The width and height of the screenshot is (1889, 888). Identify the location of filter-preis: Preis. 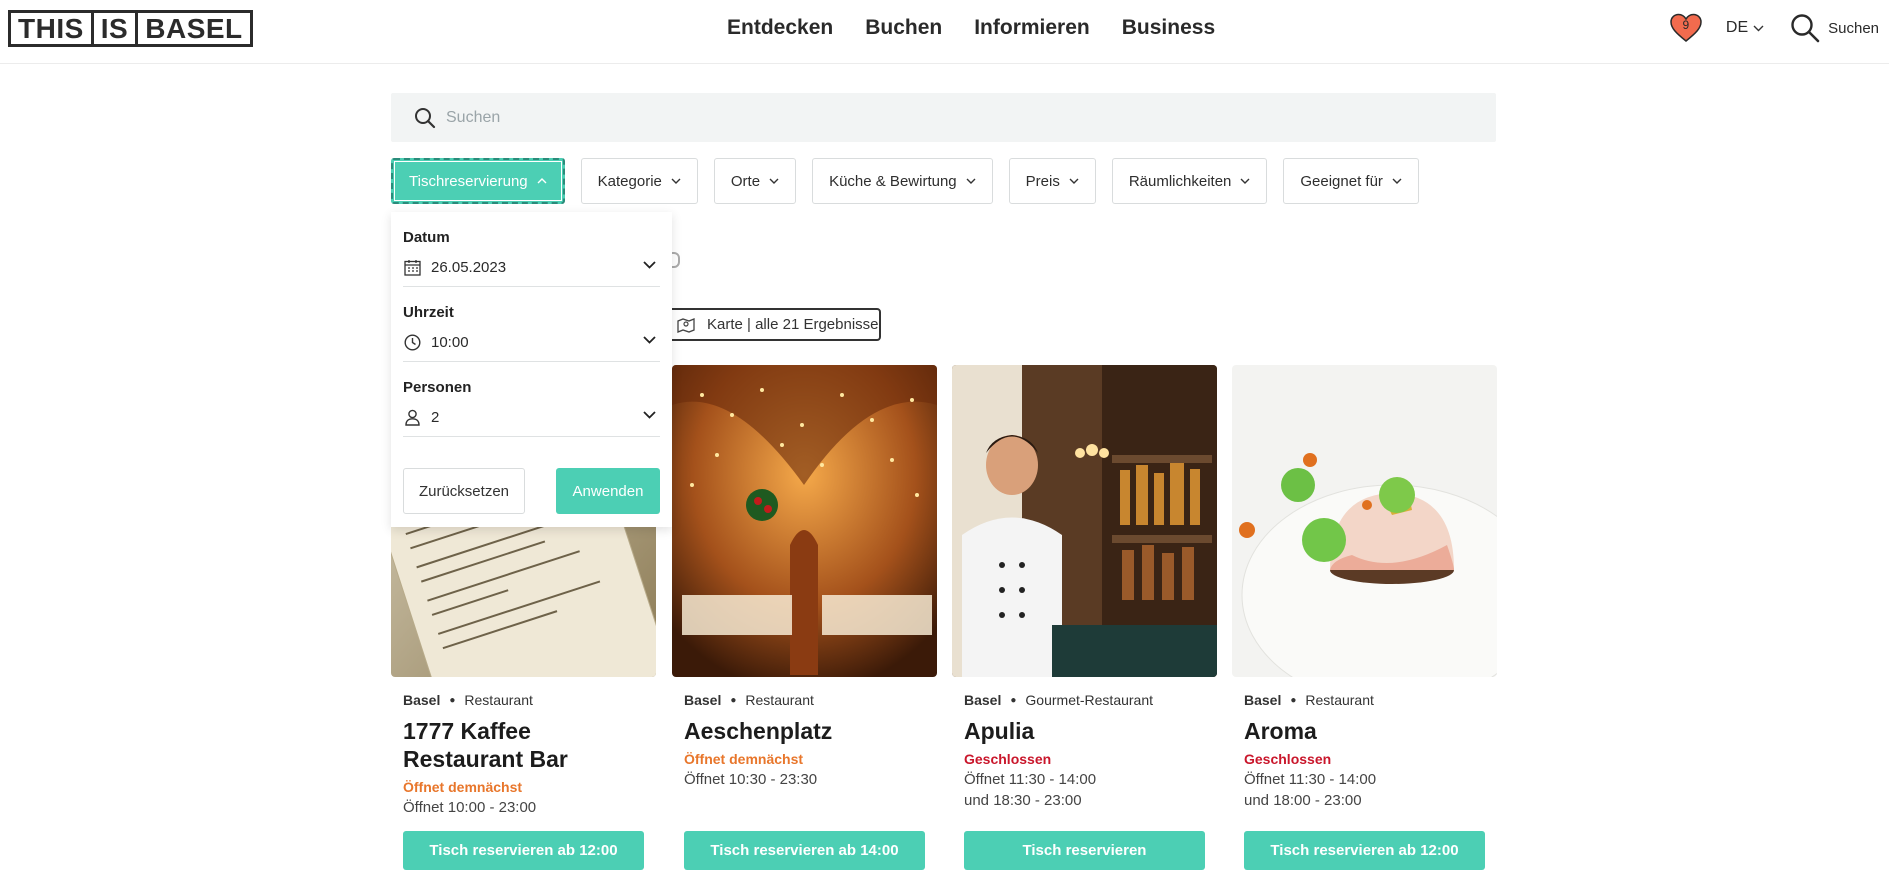
(1052, 181).